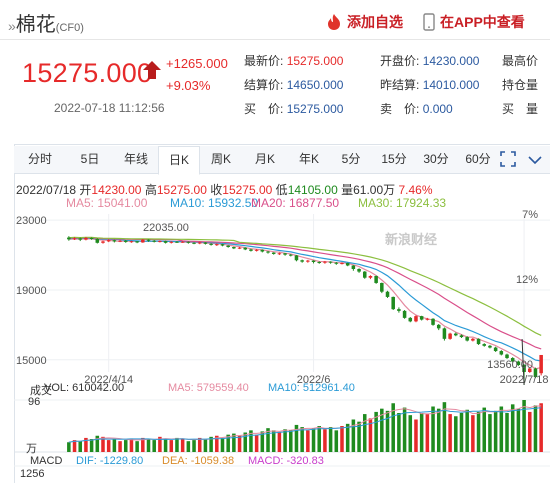 The width and height of the screenshot is (550, 483). I want to click on x-tick-label: 2022/7/18, so click(524, 380).